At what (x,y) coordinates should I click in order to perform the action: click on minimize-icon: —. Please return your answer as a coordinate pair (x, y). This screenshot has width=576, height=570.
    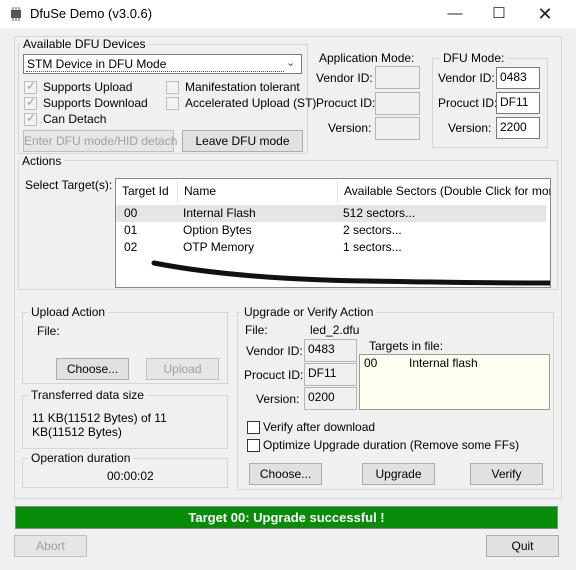
    Looking at the image, I should click on (455, 14).